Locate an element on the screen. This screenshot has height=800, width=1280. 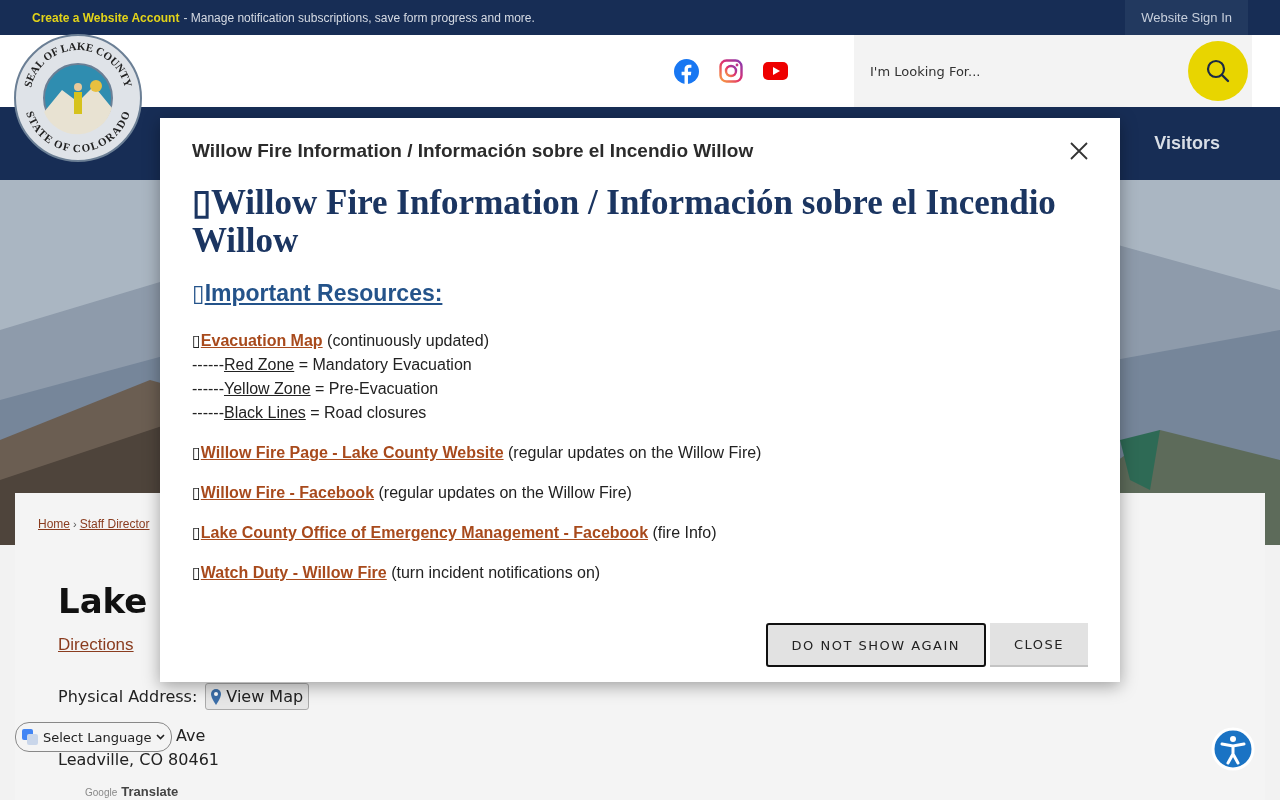
close-button is located at coordinates (1079, 151).